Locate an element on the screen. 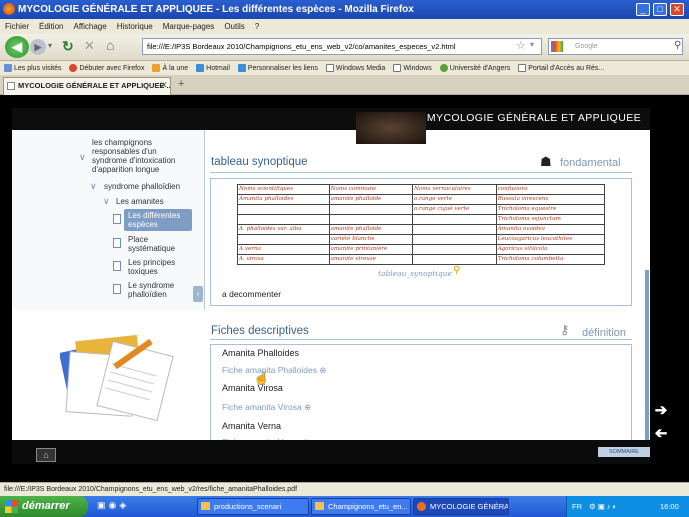 The height and width of the screenshot is (517, 689). menu-help: ? is located at coordinates (257, 26).